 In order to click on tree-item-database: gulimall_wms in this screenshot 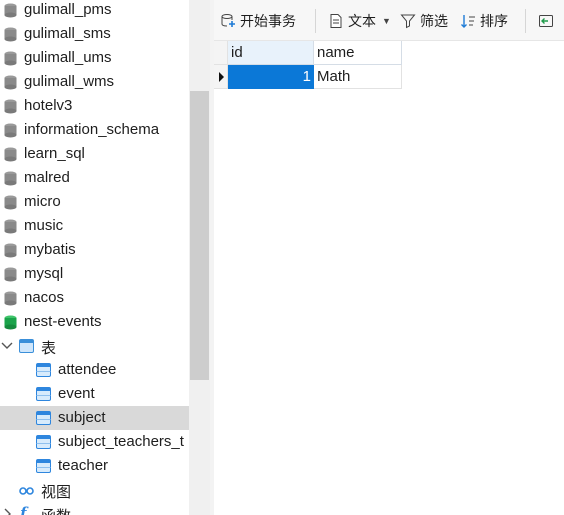, I will do `click(94, 82)`.